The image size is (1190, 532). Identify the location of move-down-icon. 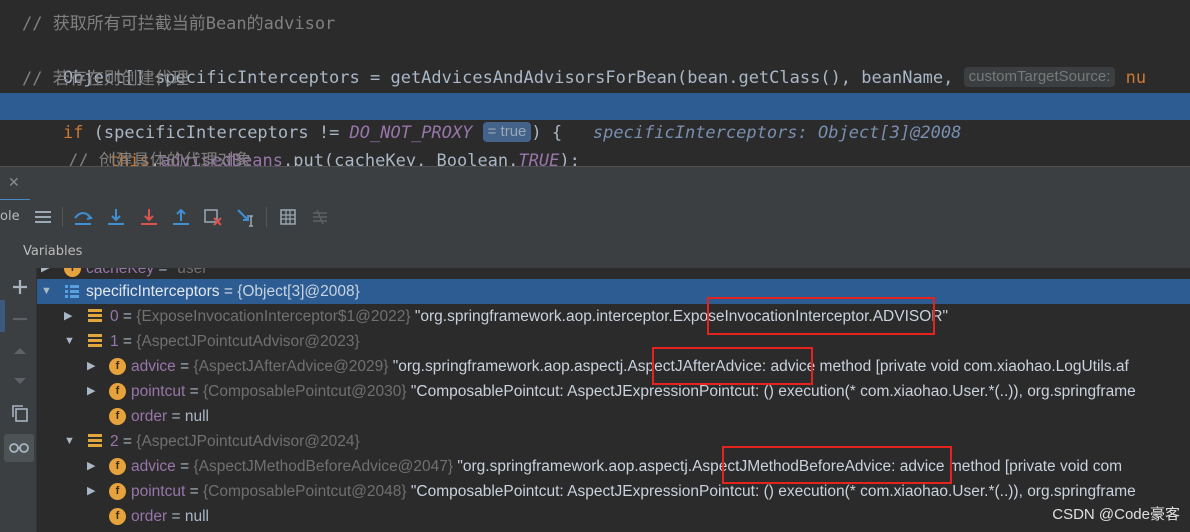
(20, 381).